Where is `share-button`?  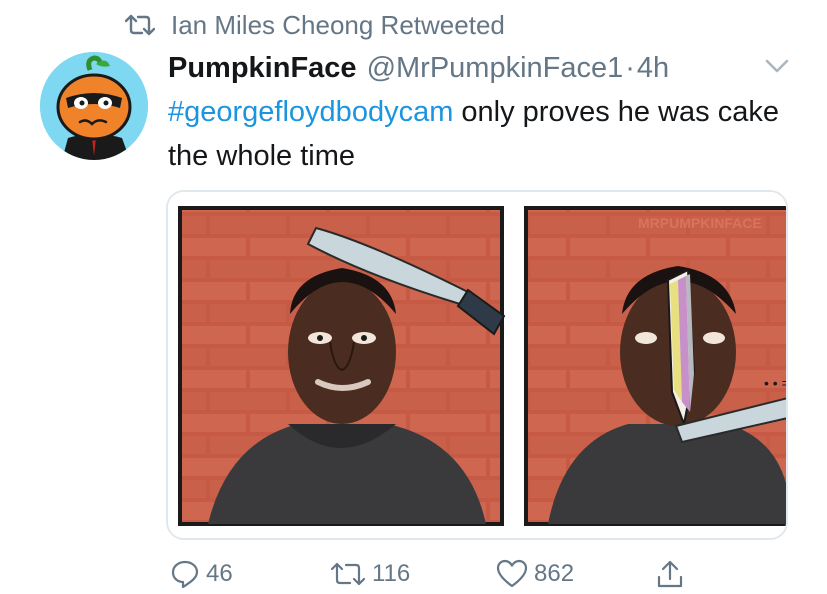 share-button is located at coordinates (673, 574).